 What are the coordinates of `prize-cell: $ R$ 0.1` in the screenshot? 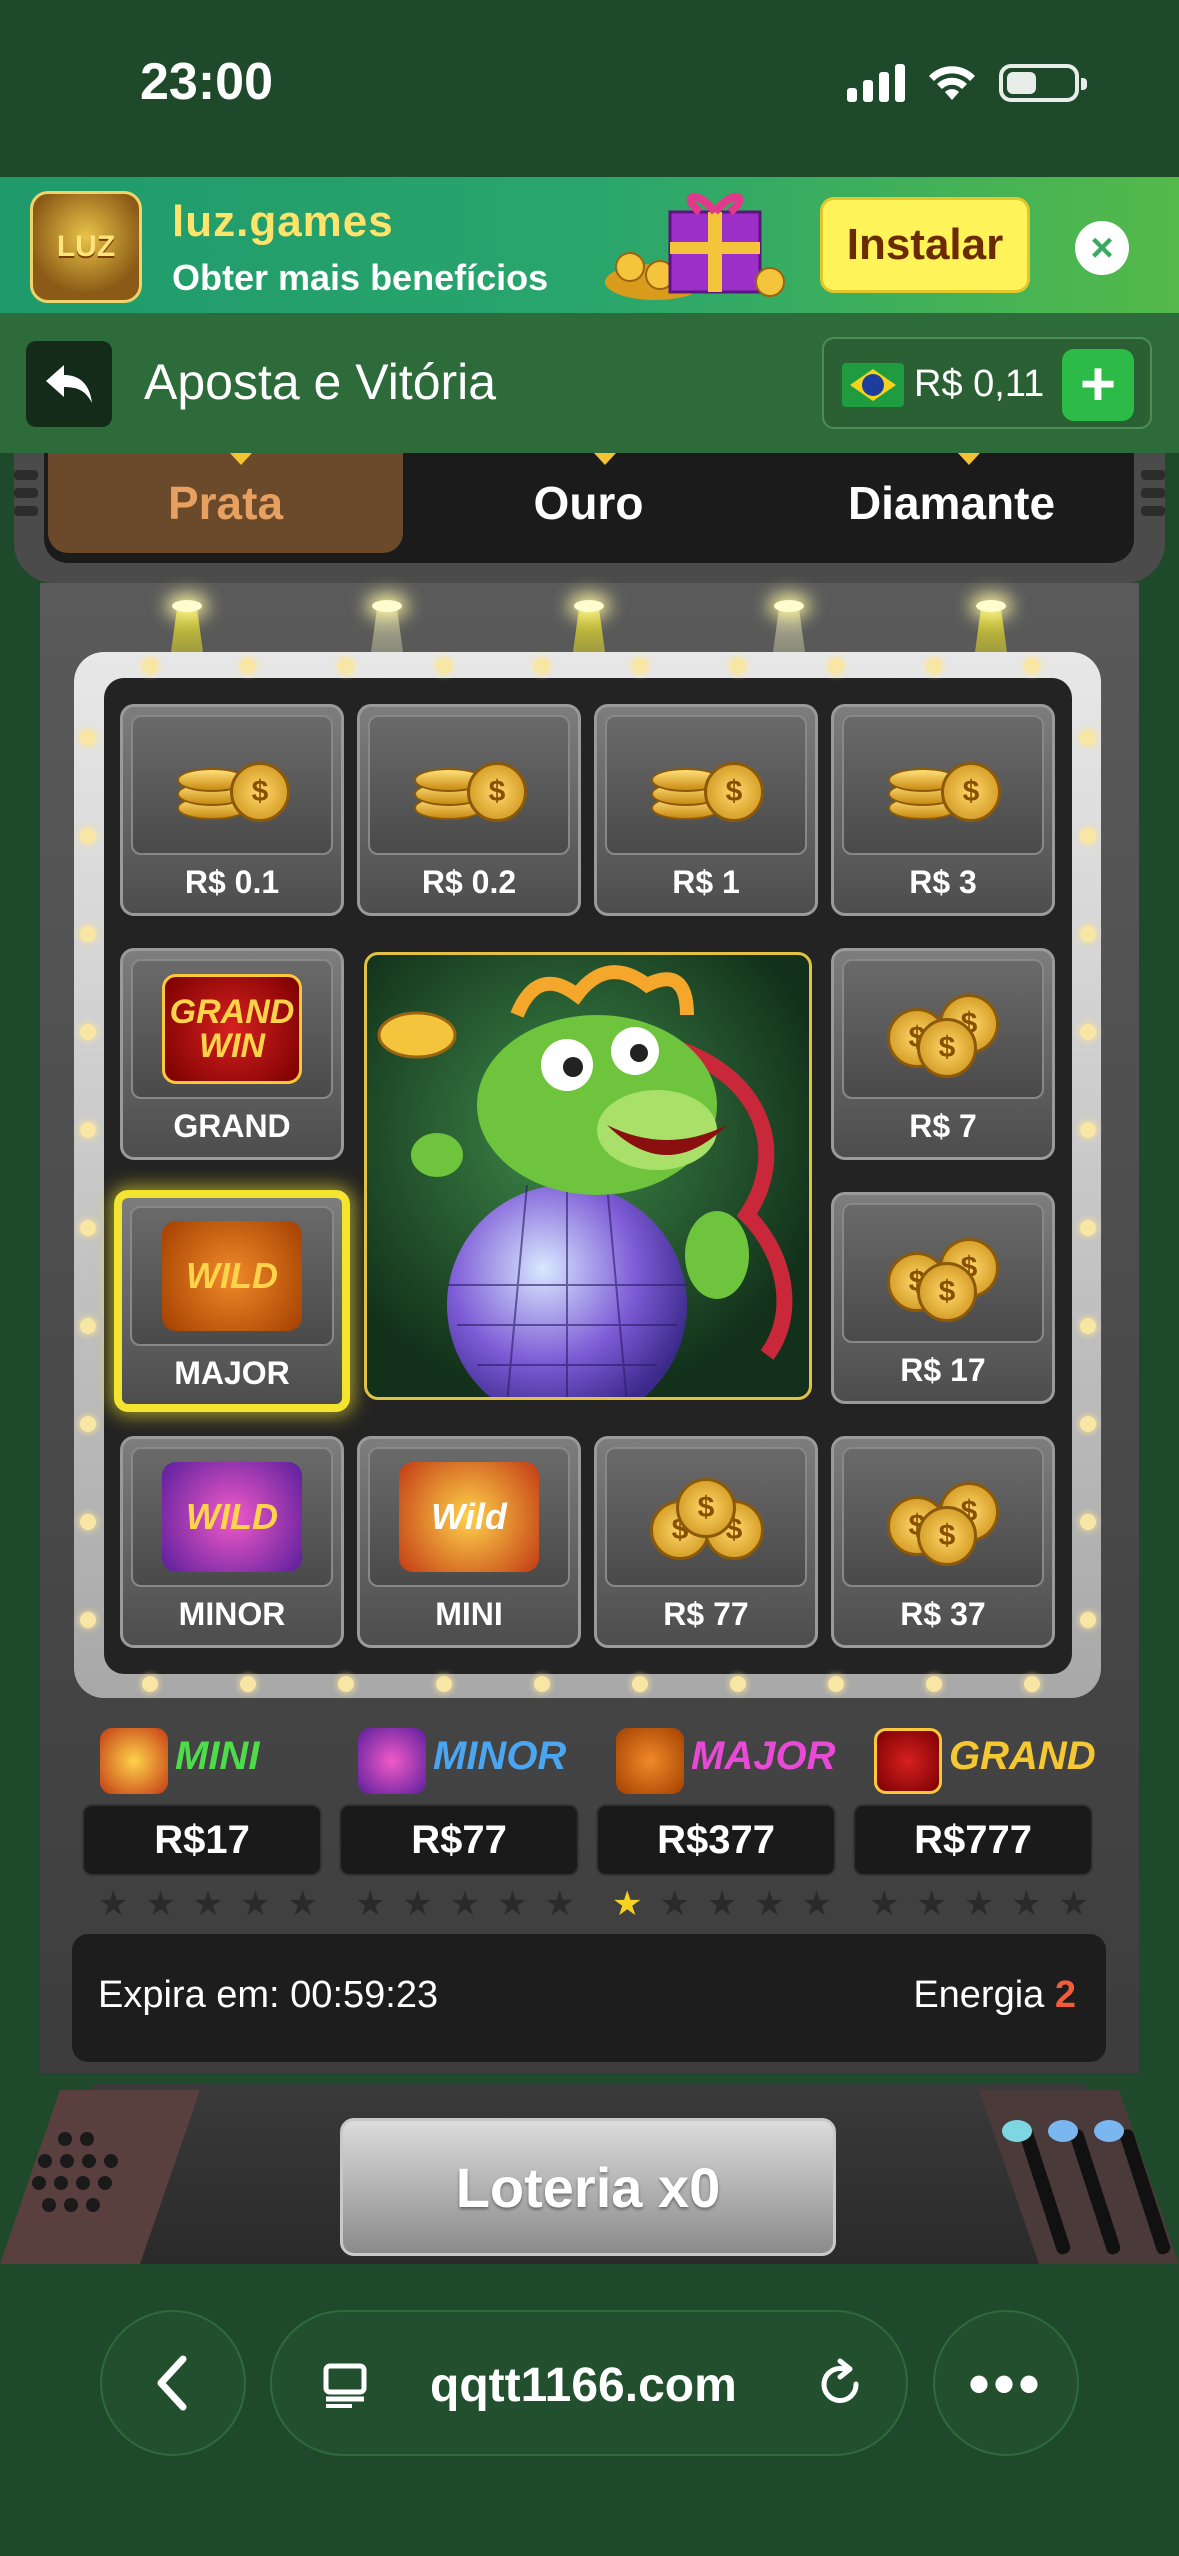 It's located at (232, 810).